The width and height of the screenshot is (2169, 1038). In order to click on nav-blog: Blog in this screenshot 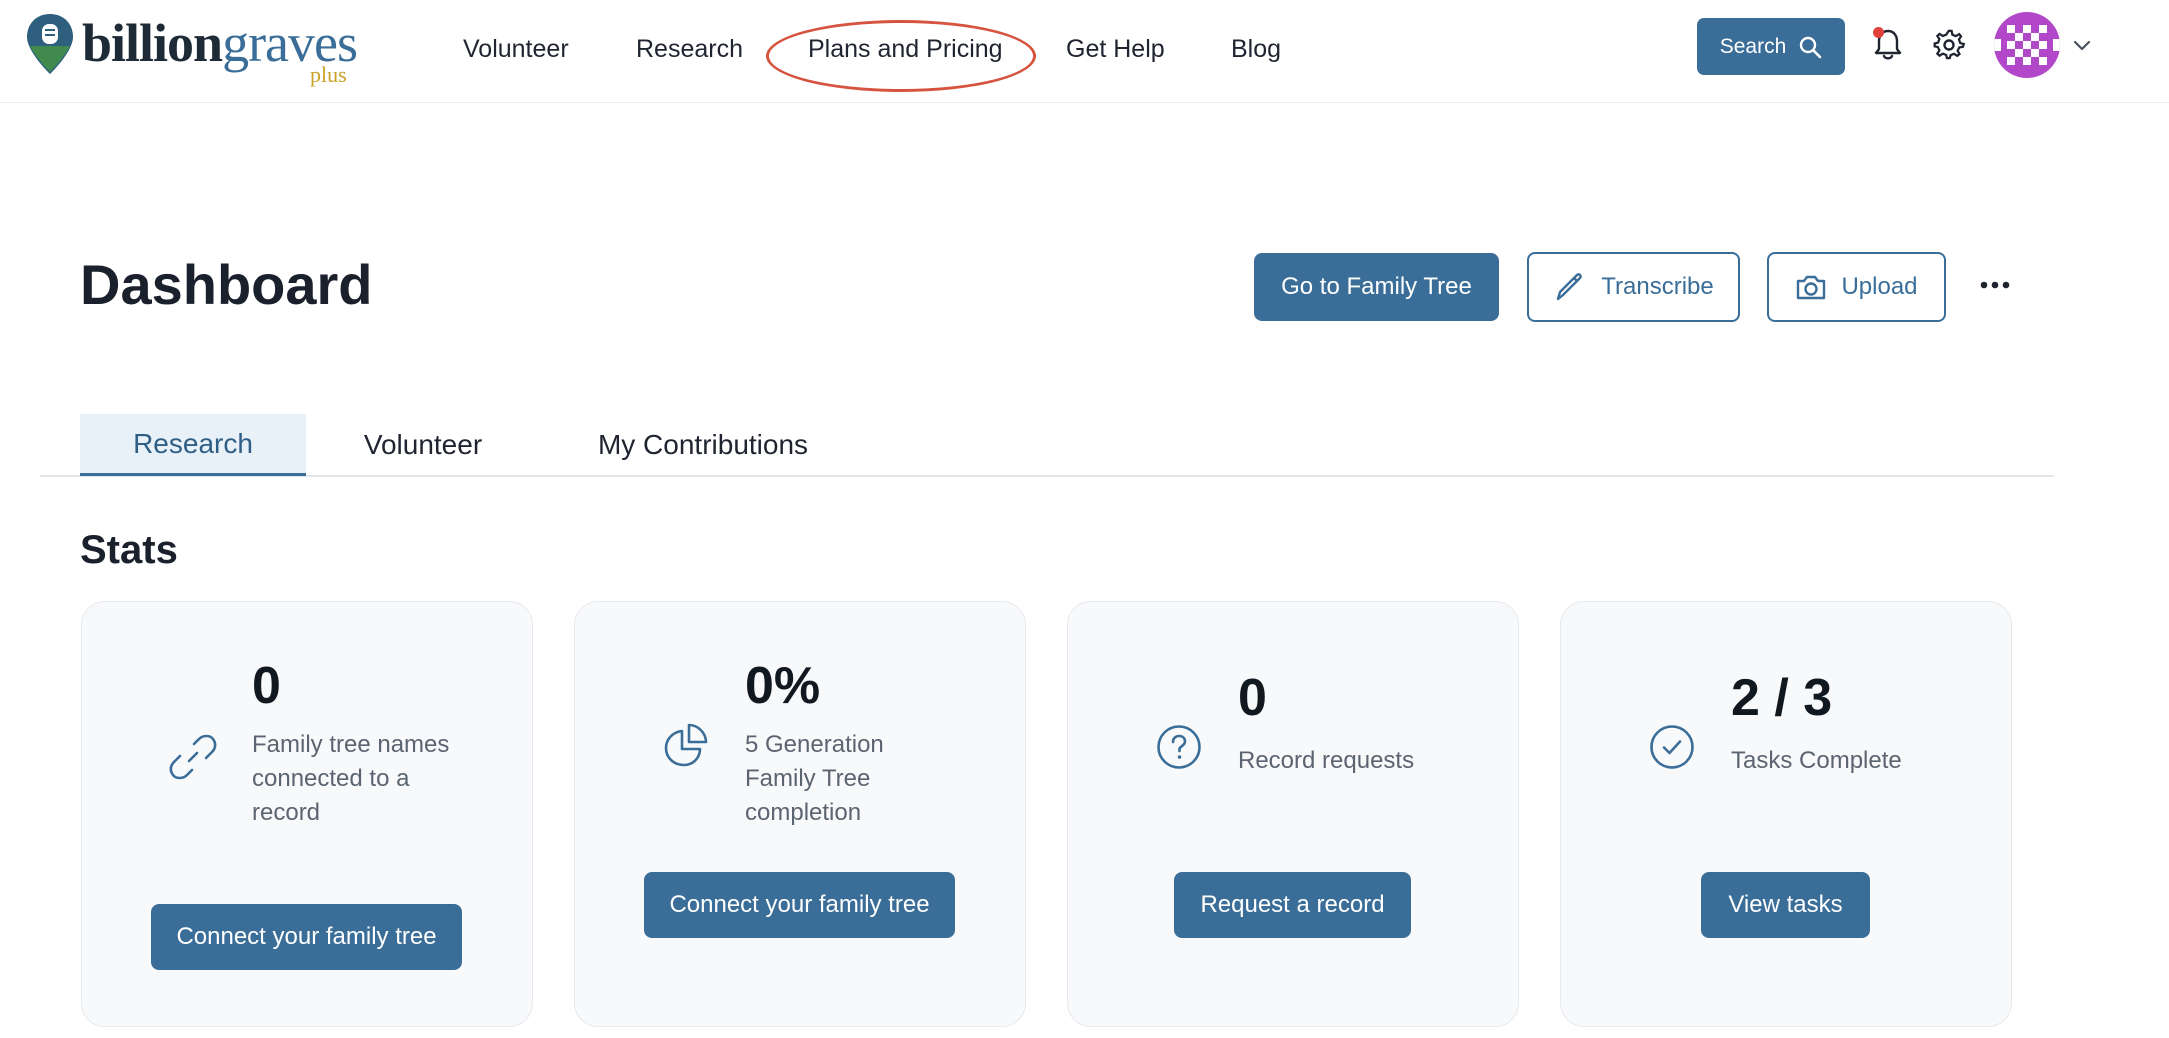, I will do `click(1256, 49)`.